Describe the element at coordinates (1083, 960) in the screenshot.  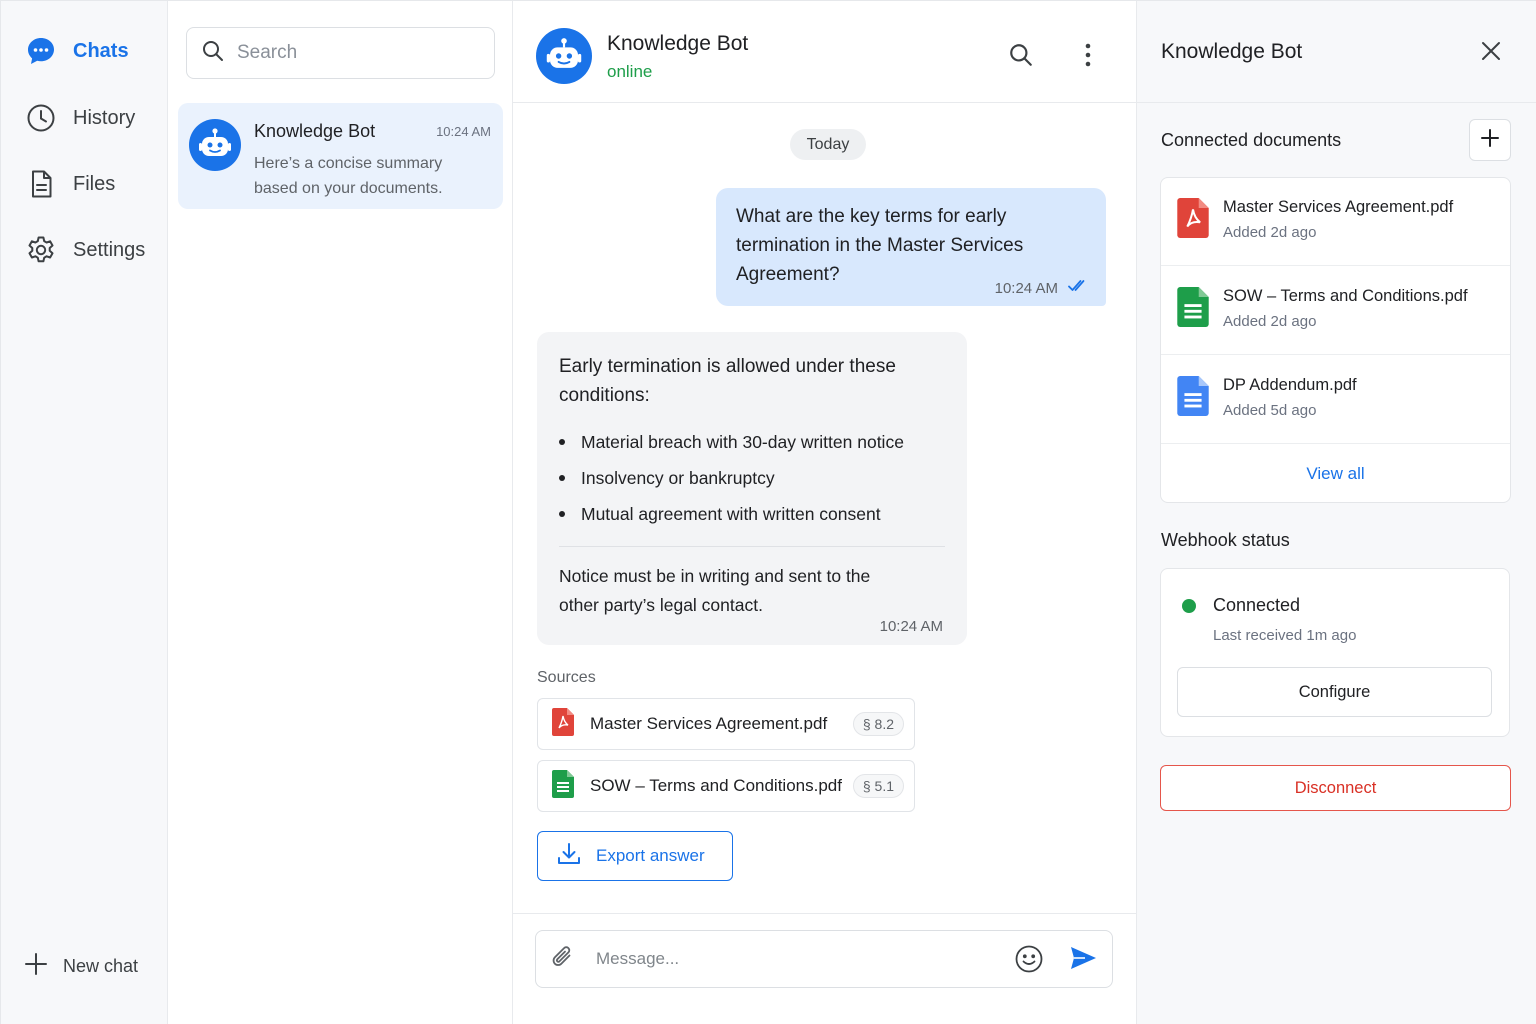
I see `send-icon` at that location.